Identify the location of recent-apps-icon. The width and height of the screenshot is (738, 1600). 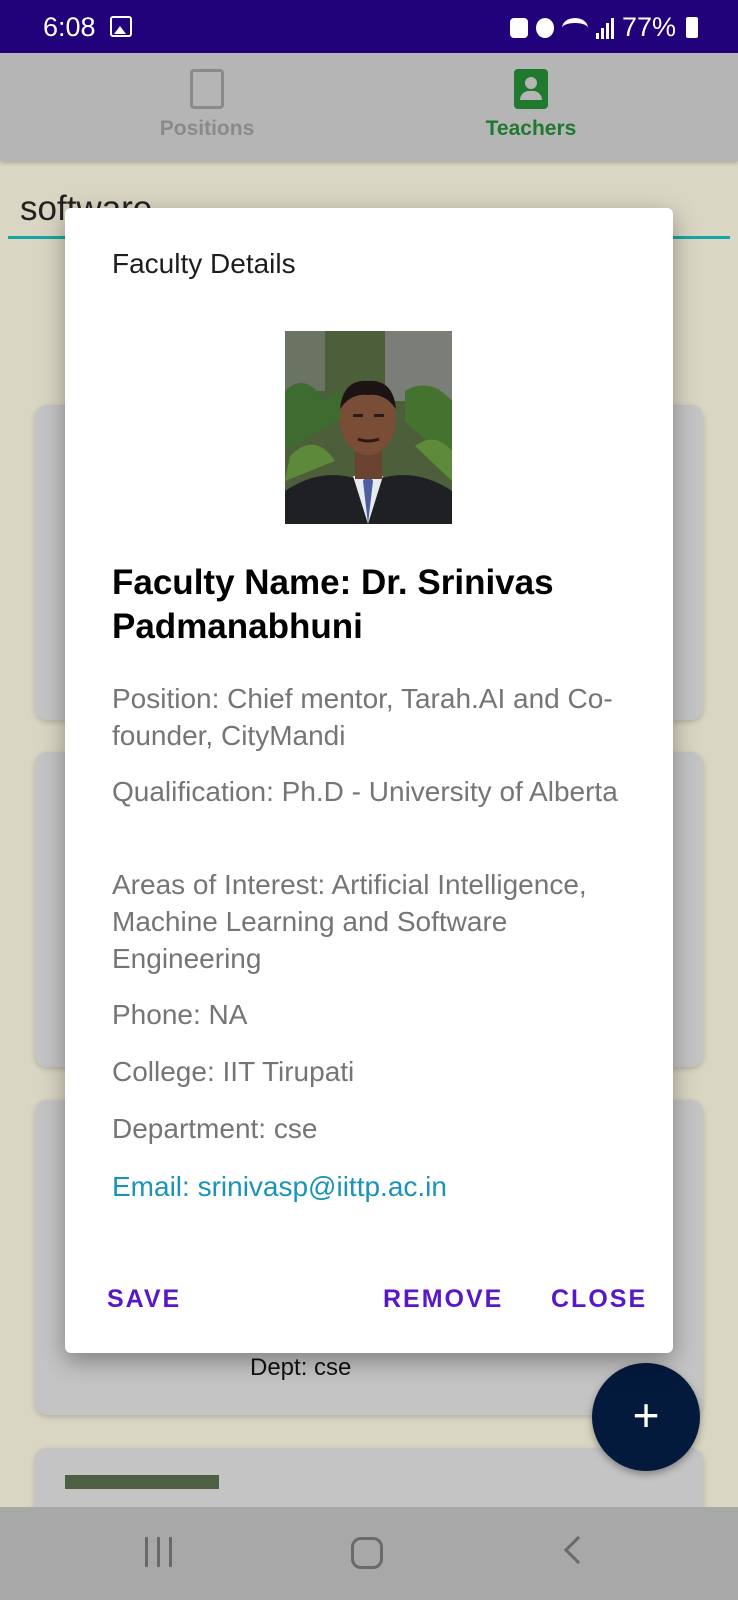
(160, 1552).